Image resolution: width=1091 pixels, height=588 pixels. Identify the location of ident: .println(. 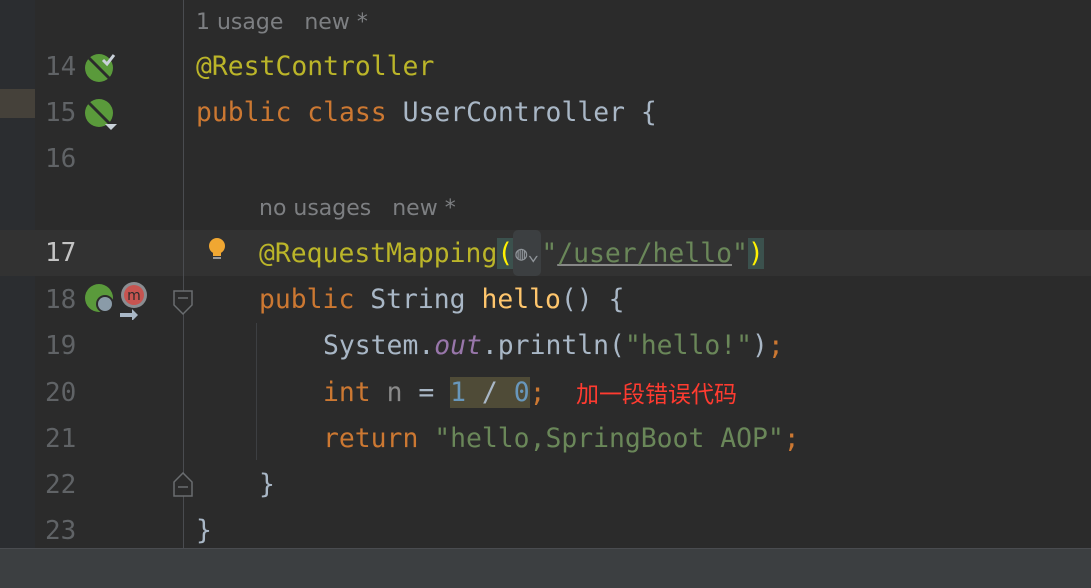
(553, 345).